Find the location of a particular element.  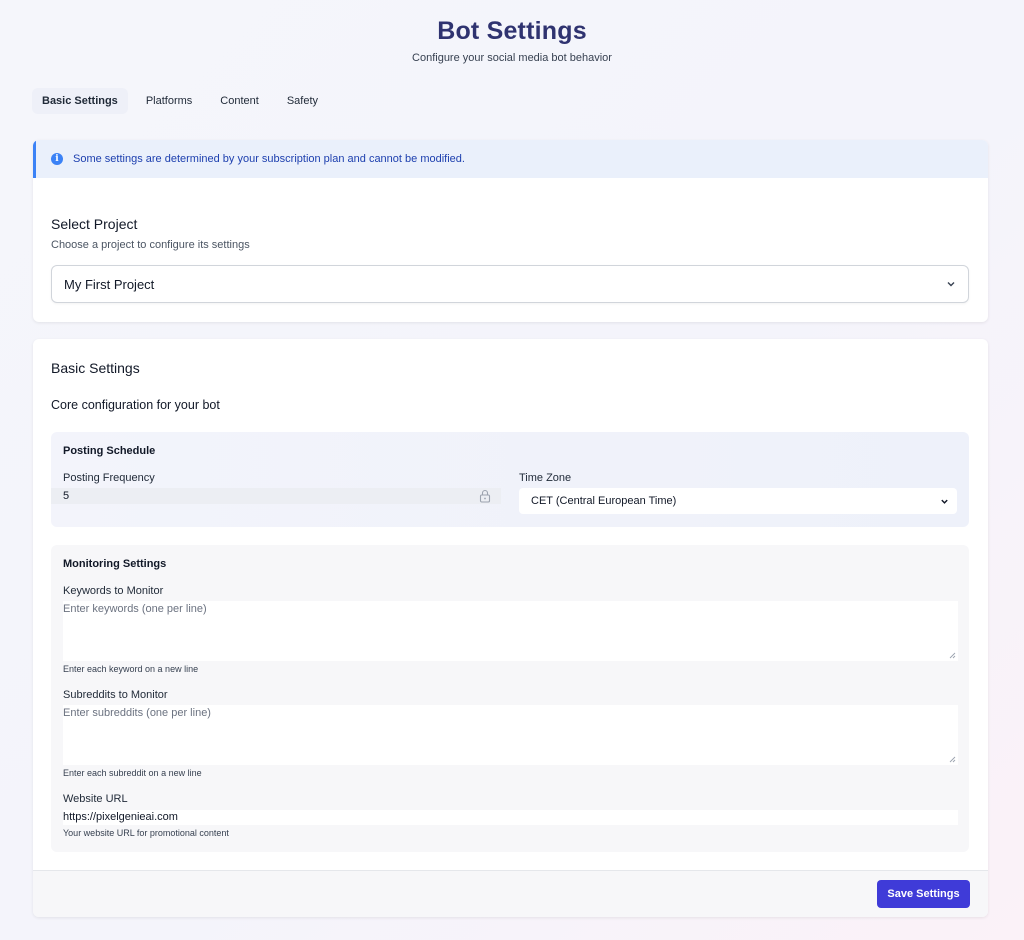

keywords-hint: Enter each keyword on a new line is located at coordinates (131, 669).